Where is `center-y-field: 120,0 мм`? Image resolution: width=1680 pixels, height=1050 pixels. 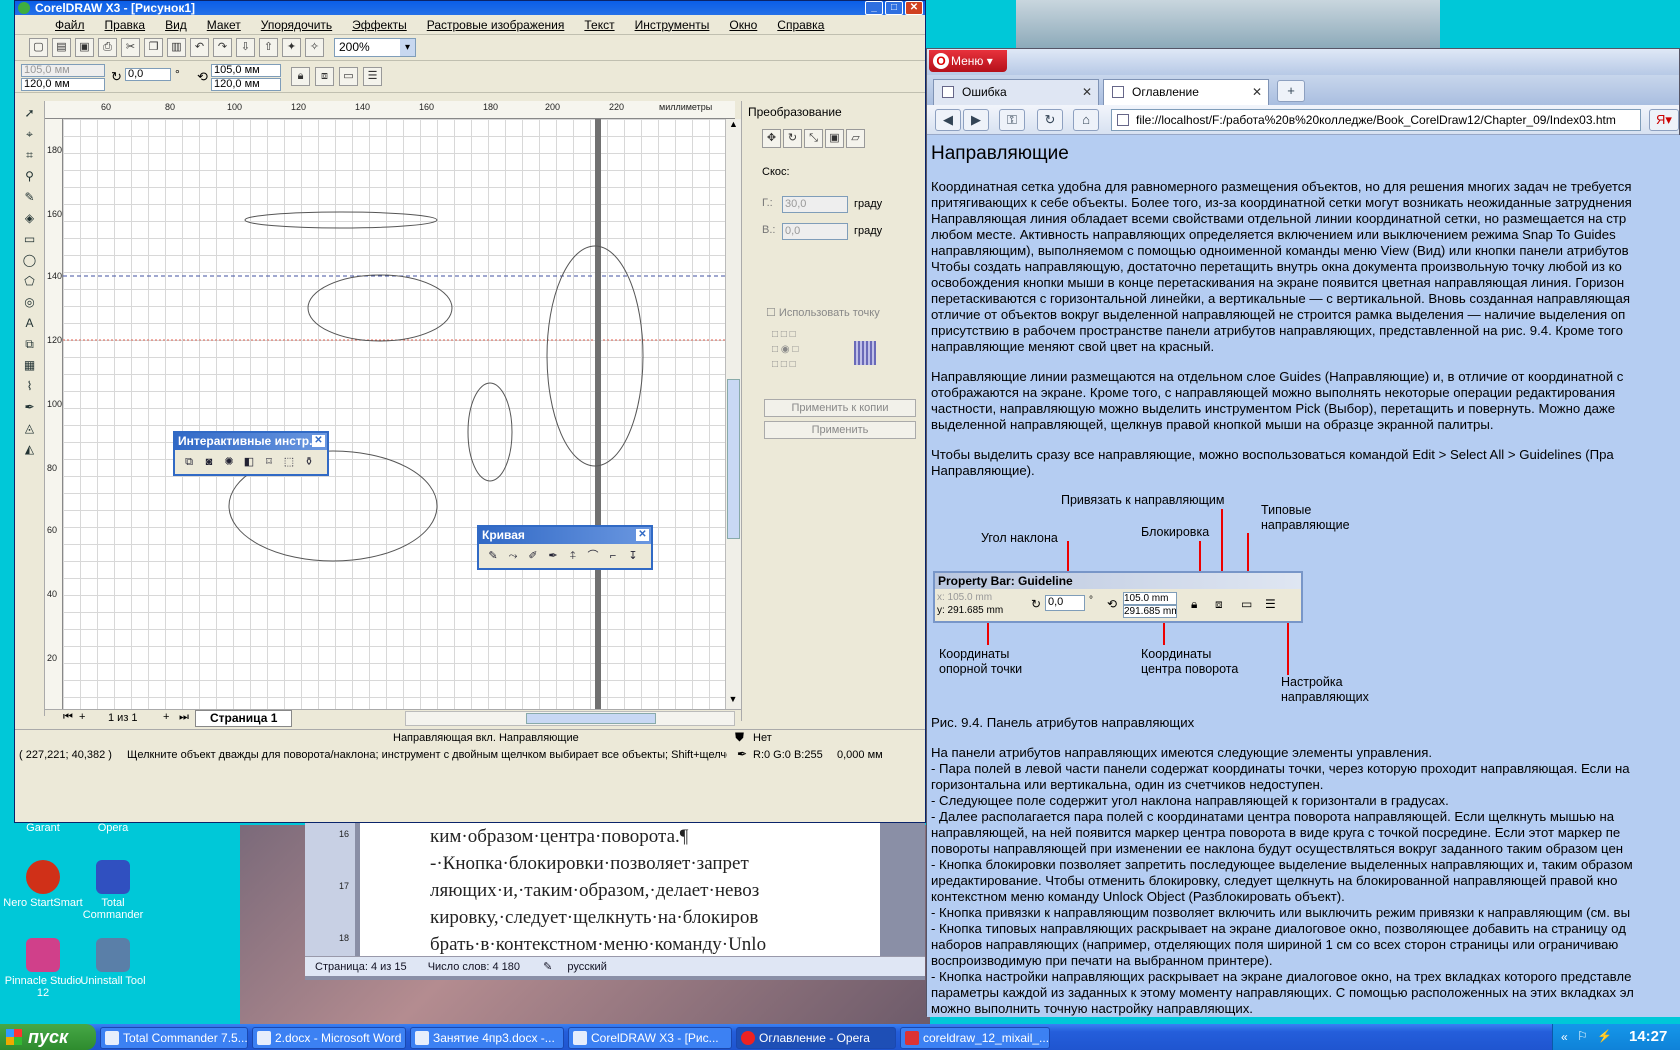
center-y-field: 120,0 мм is located at coordinates (246, 84).